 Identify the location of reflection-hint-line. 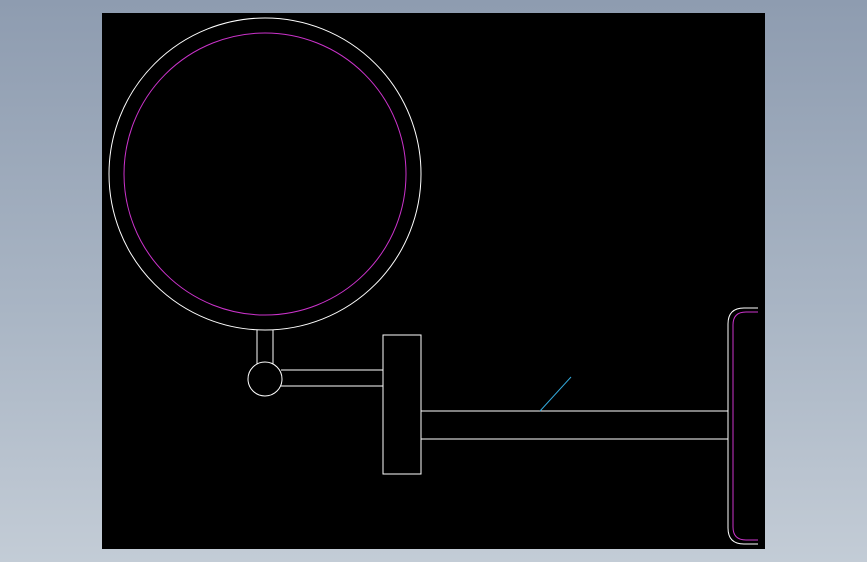
(555, 394).